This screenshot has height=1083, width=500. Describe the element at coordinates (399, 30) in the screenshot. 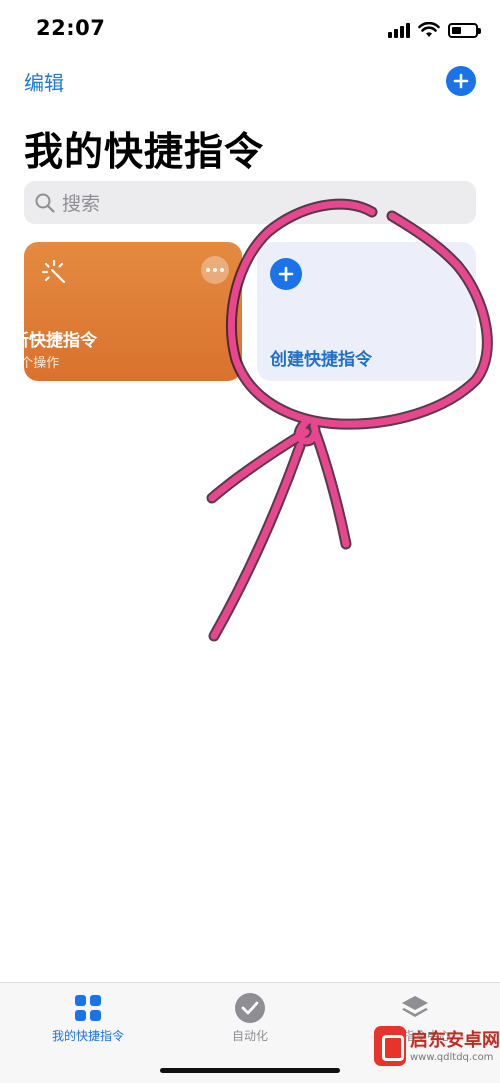

I see `cellular-signal-icon` at that location.